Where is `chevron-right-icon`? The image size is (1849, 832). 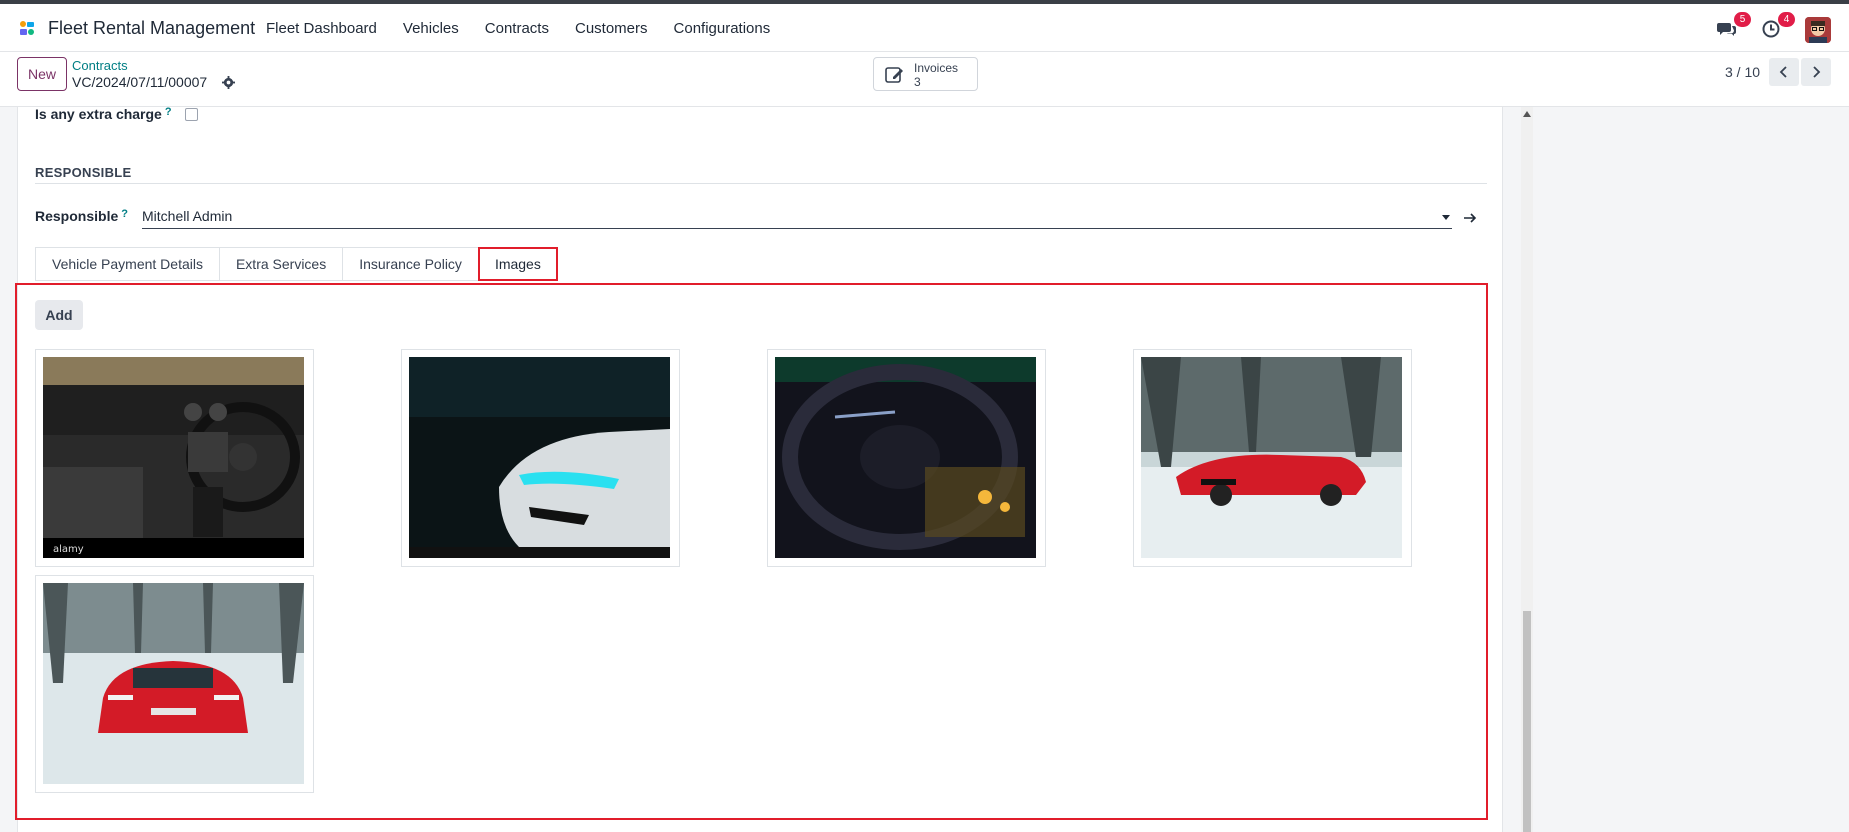 chevron-right-icon is located at coordinates (1817, 72).